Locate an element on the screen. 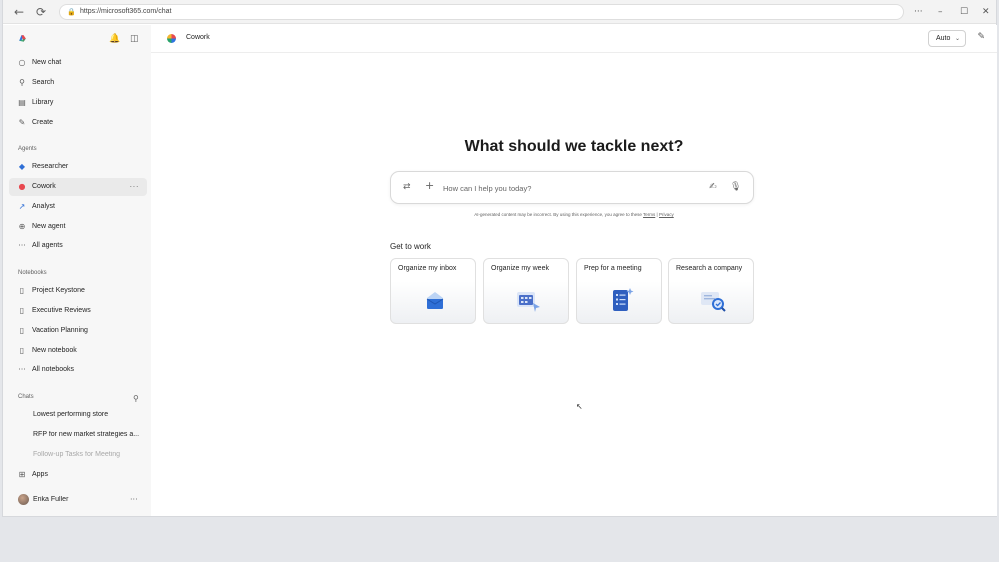 The width and height of the screenshot is (999, 562). chat-input is located at coordinates (568, 188).